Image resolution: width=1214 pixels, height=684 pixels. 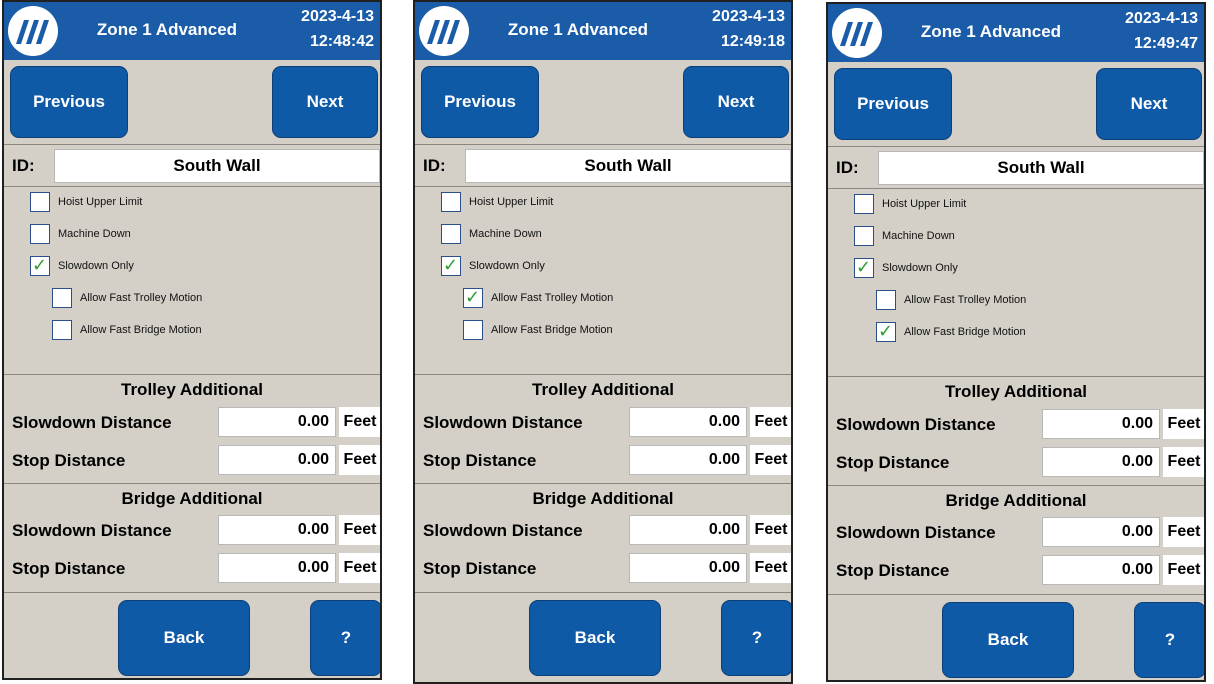 What do you see at coordinates (69, 568) in the screenshot?
I see `bridge-stop-label: Stop Distance` at bounding box center [69, 568].